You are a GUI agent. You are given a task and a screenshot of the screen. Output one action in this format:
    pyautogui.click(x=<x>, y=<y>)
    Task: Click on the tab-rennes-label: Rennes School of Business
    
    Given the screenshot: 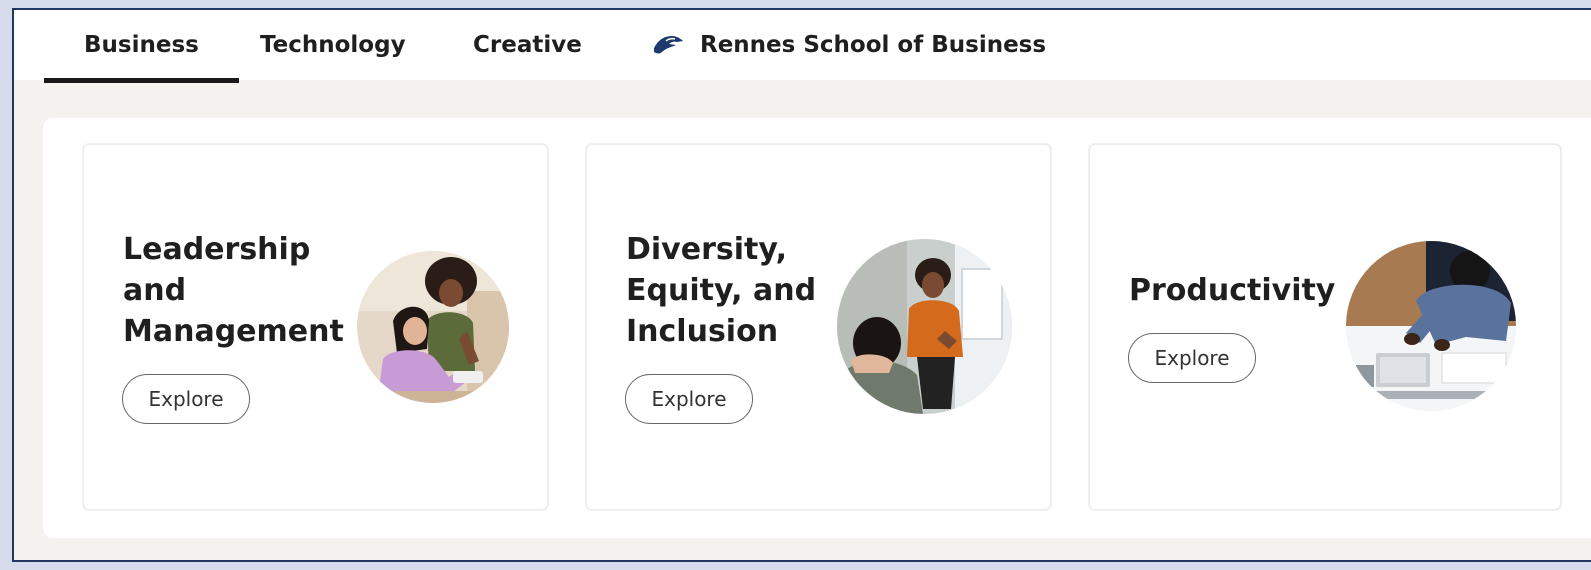 What is the action you would take?
    pyautogui.click(x=873, y=45)
    